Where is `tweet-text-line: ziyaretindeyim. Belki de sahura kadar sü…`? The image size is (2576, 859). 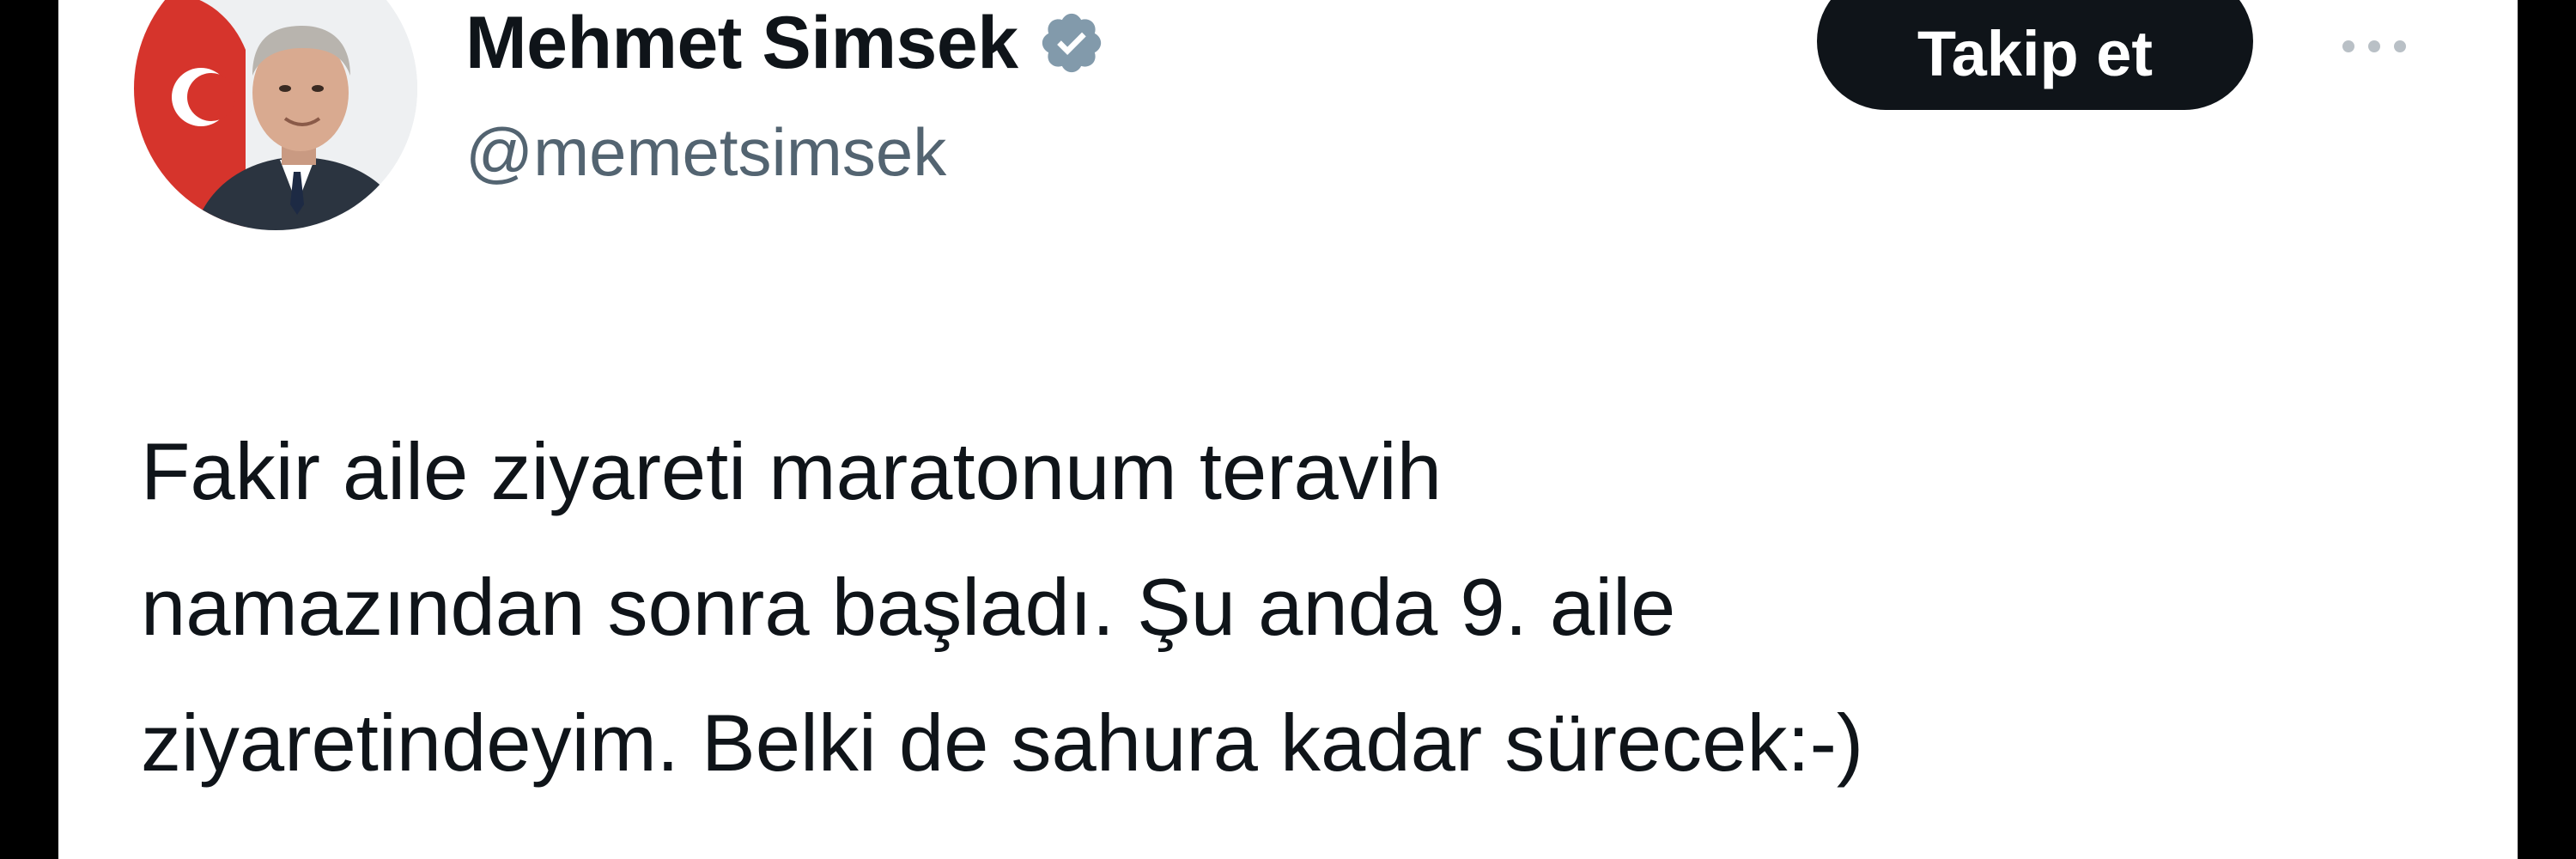 tweet-text-line: ziyaretindeyim. Belki de sahura kadar sü… is located at coordinates (1002, 743).